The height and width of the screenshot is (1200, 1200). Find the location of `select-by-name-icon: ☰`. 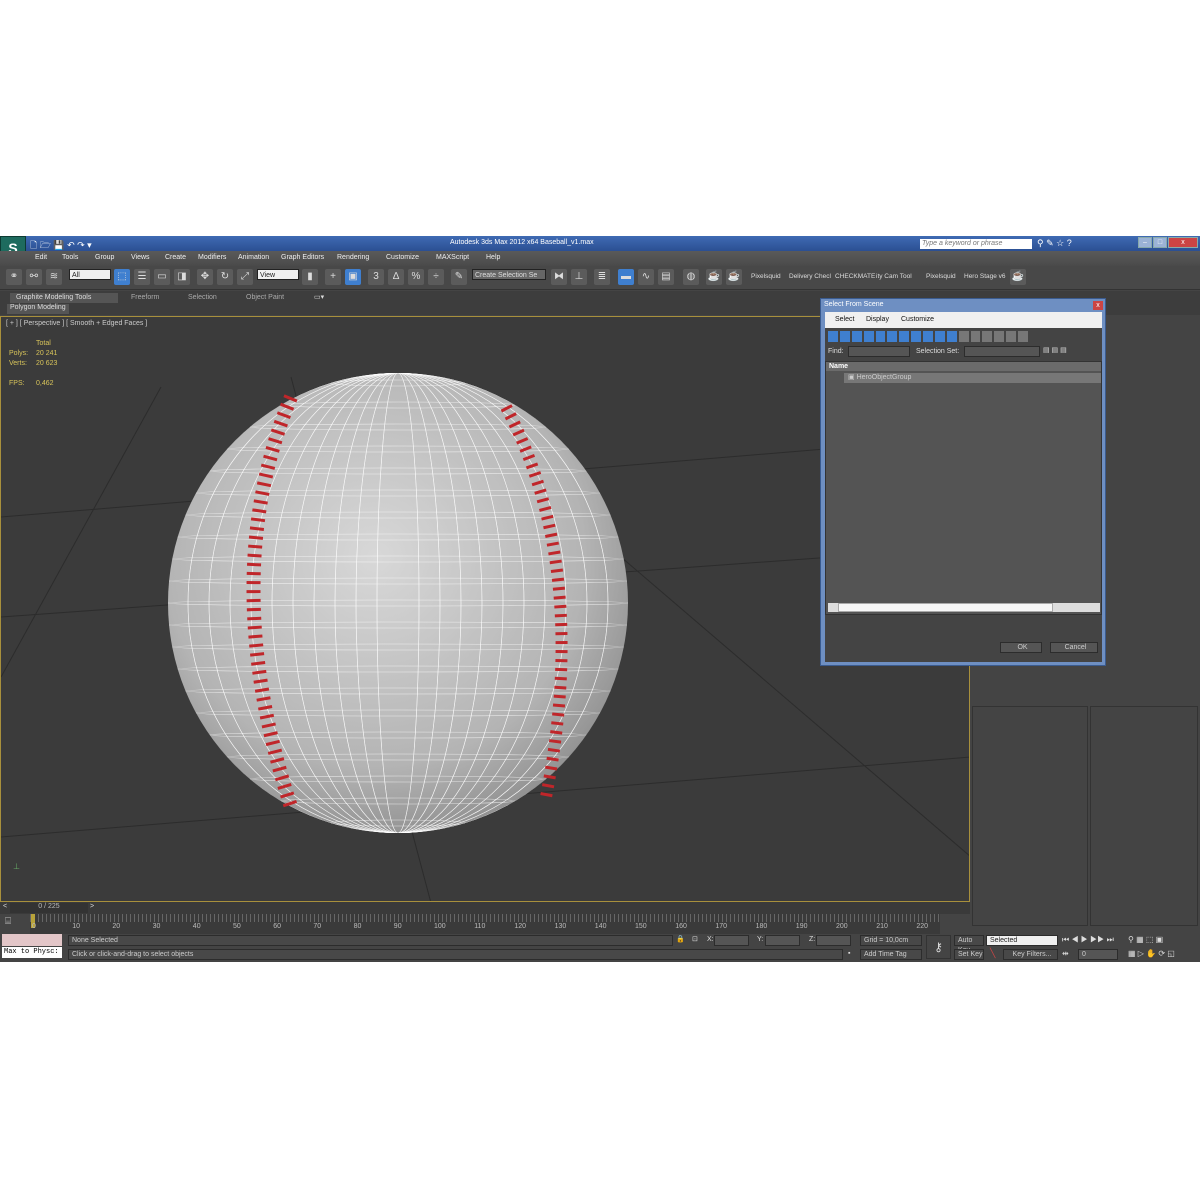

select-by-name-icon: ☰ is located at coordinates (142, 277).